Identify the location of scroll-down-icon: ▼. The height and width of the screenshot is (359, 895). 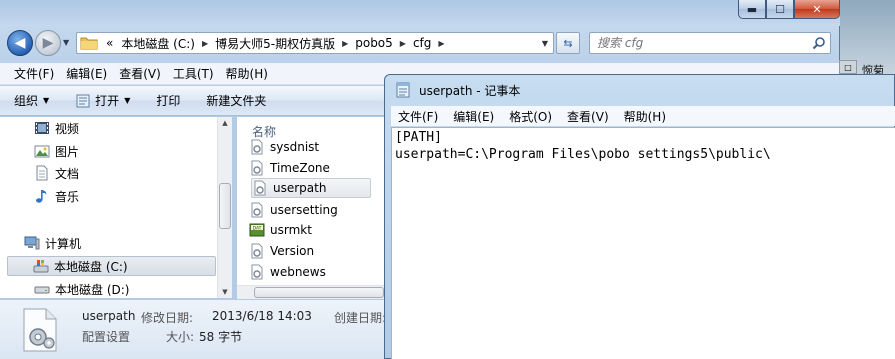
(225, 292).